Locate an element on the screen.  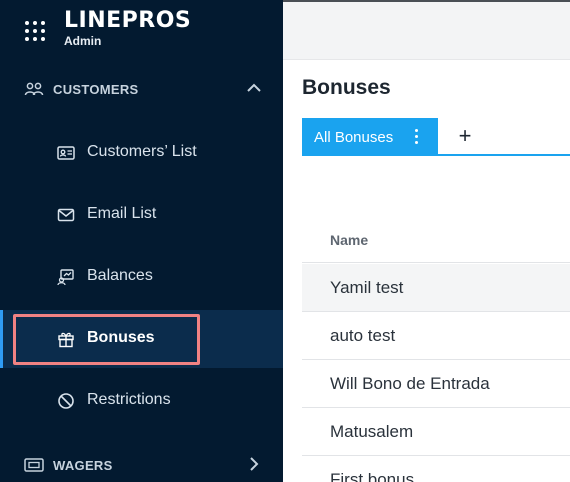
cell-name: Will Bono de Entrada is located at coordinates (410, 383).